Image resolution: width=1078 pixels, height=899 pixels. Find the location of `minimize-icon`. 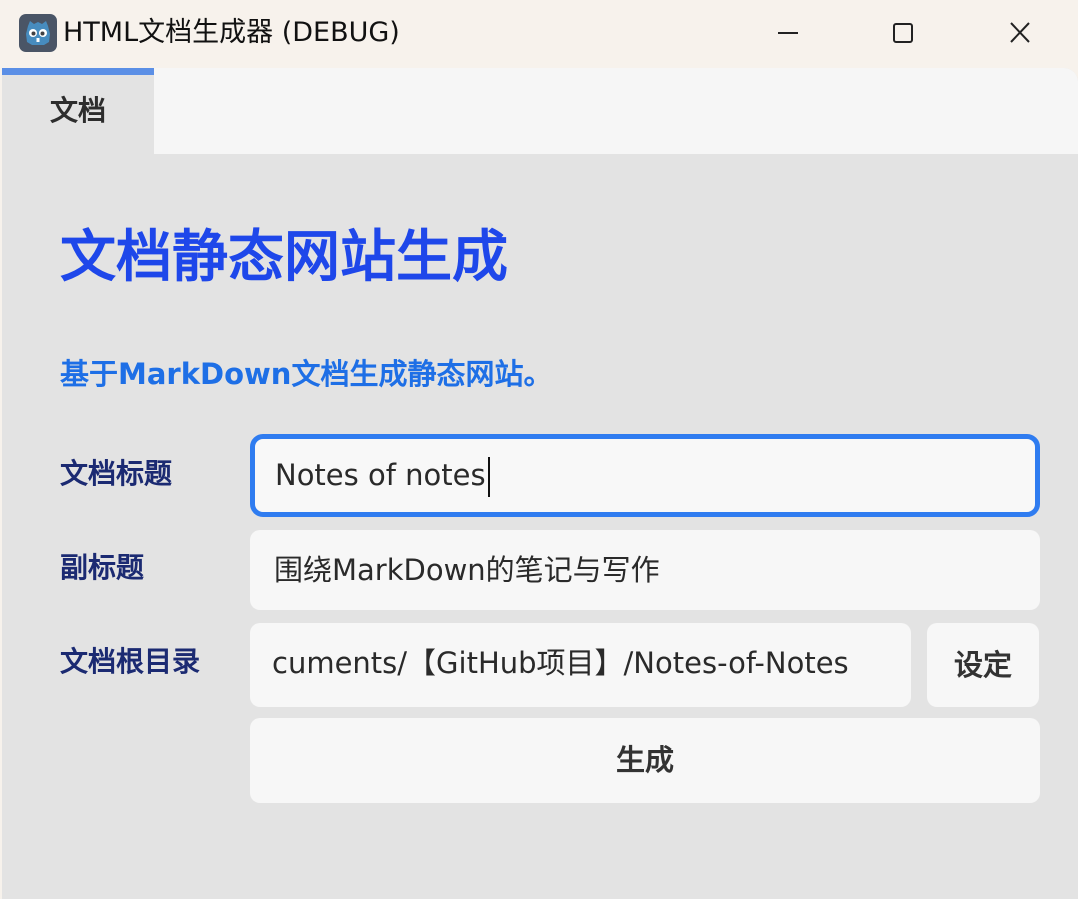

minimize-icon is located at coordinates (788, 33).